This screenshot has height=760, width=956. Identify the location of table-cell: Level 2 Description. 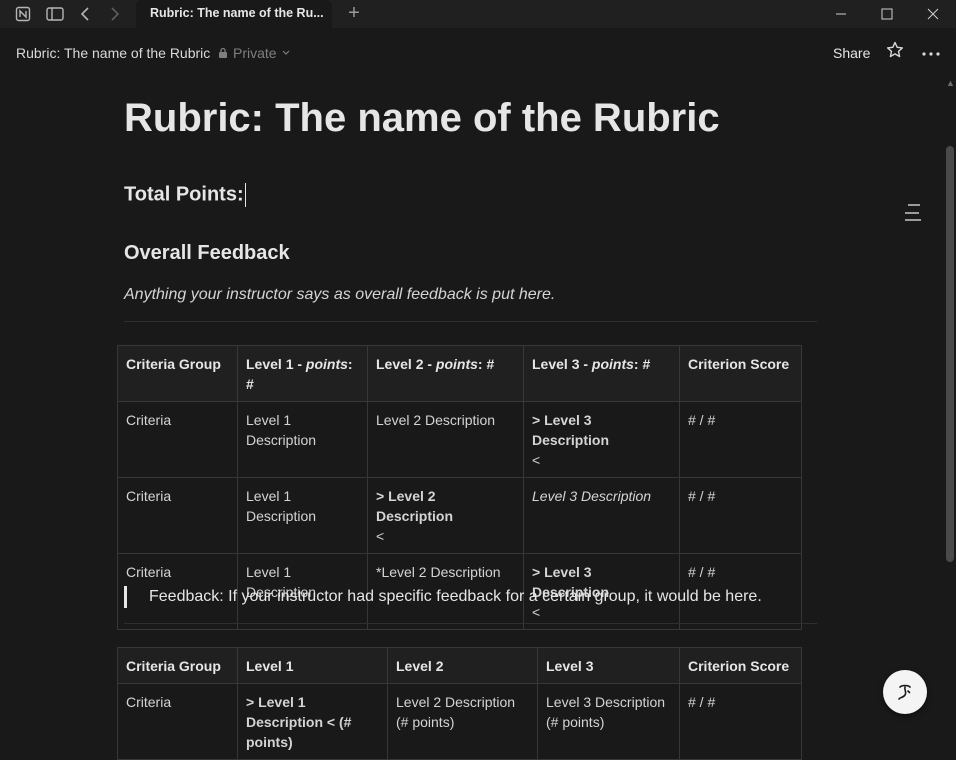
(445, 439).